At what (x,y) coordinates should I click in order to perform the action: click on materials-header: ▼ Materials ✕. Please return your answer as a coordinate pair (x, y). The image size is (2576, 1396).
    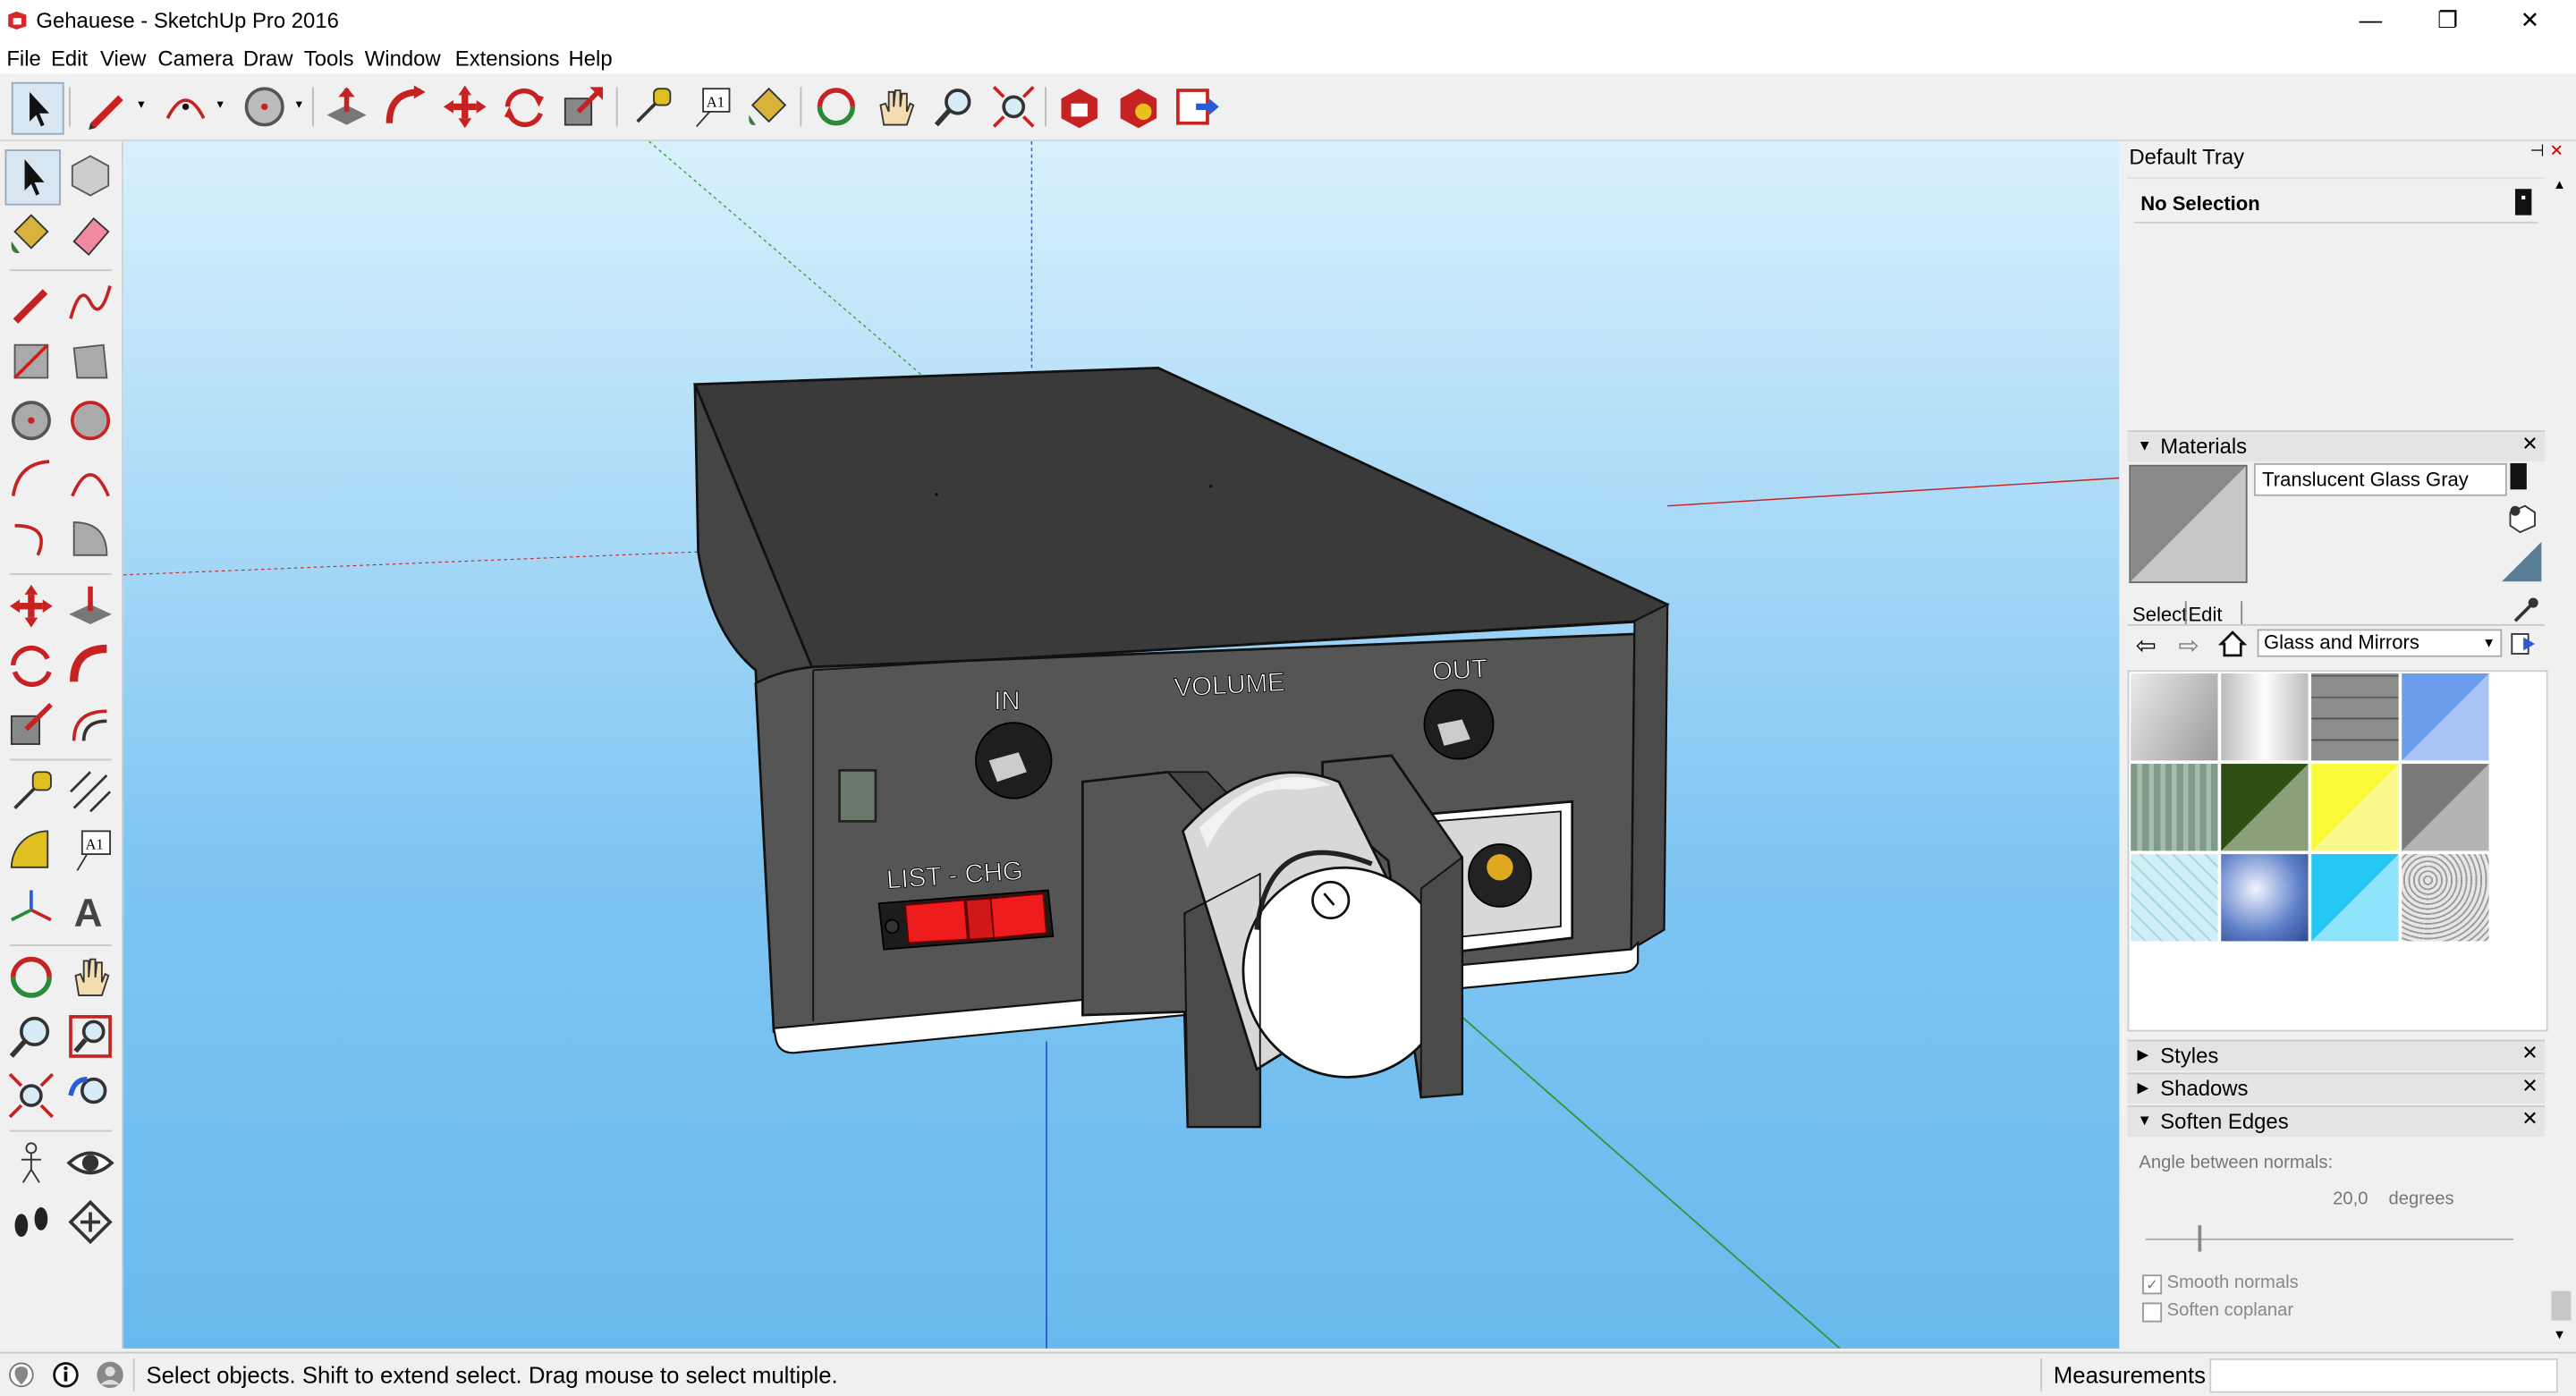
    Looking at the image, I should click on (2336, 446).